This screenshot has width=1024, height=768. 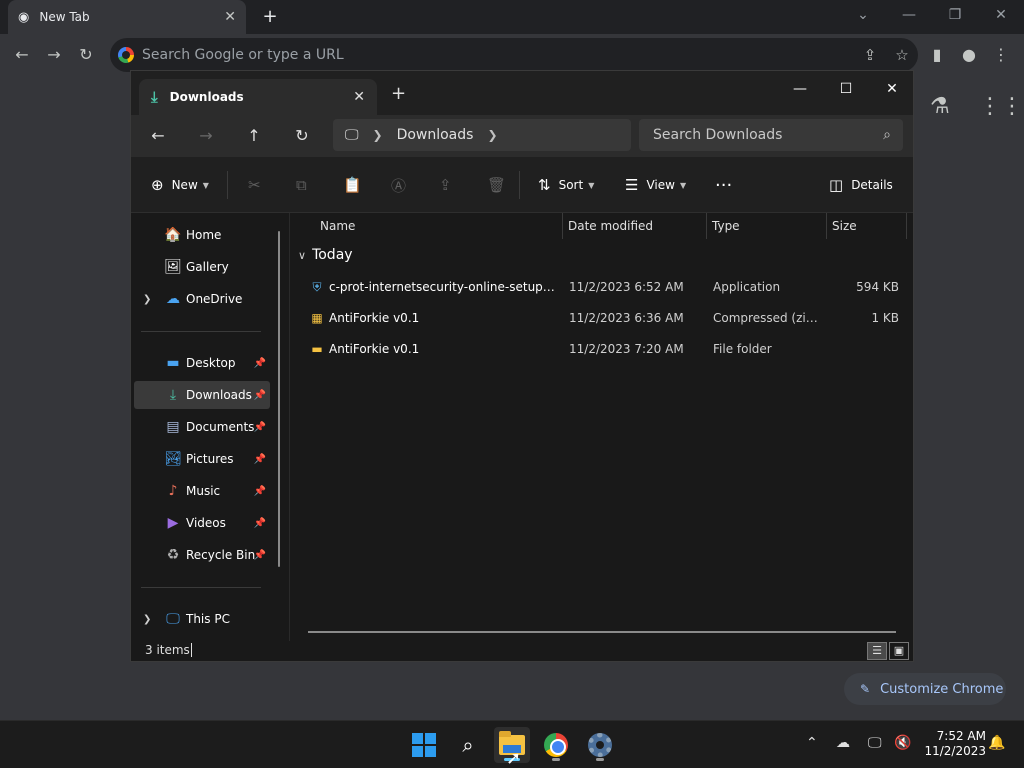 I want to click on new-tab-button: +, so click(x=270, y=17).